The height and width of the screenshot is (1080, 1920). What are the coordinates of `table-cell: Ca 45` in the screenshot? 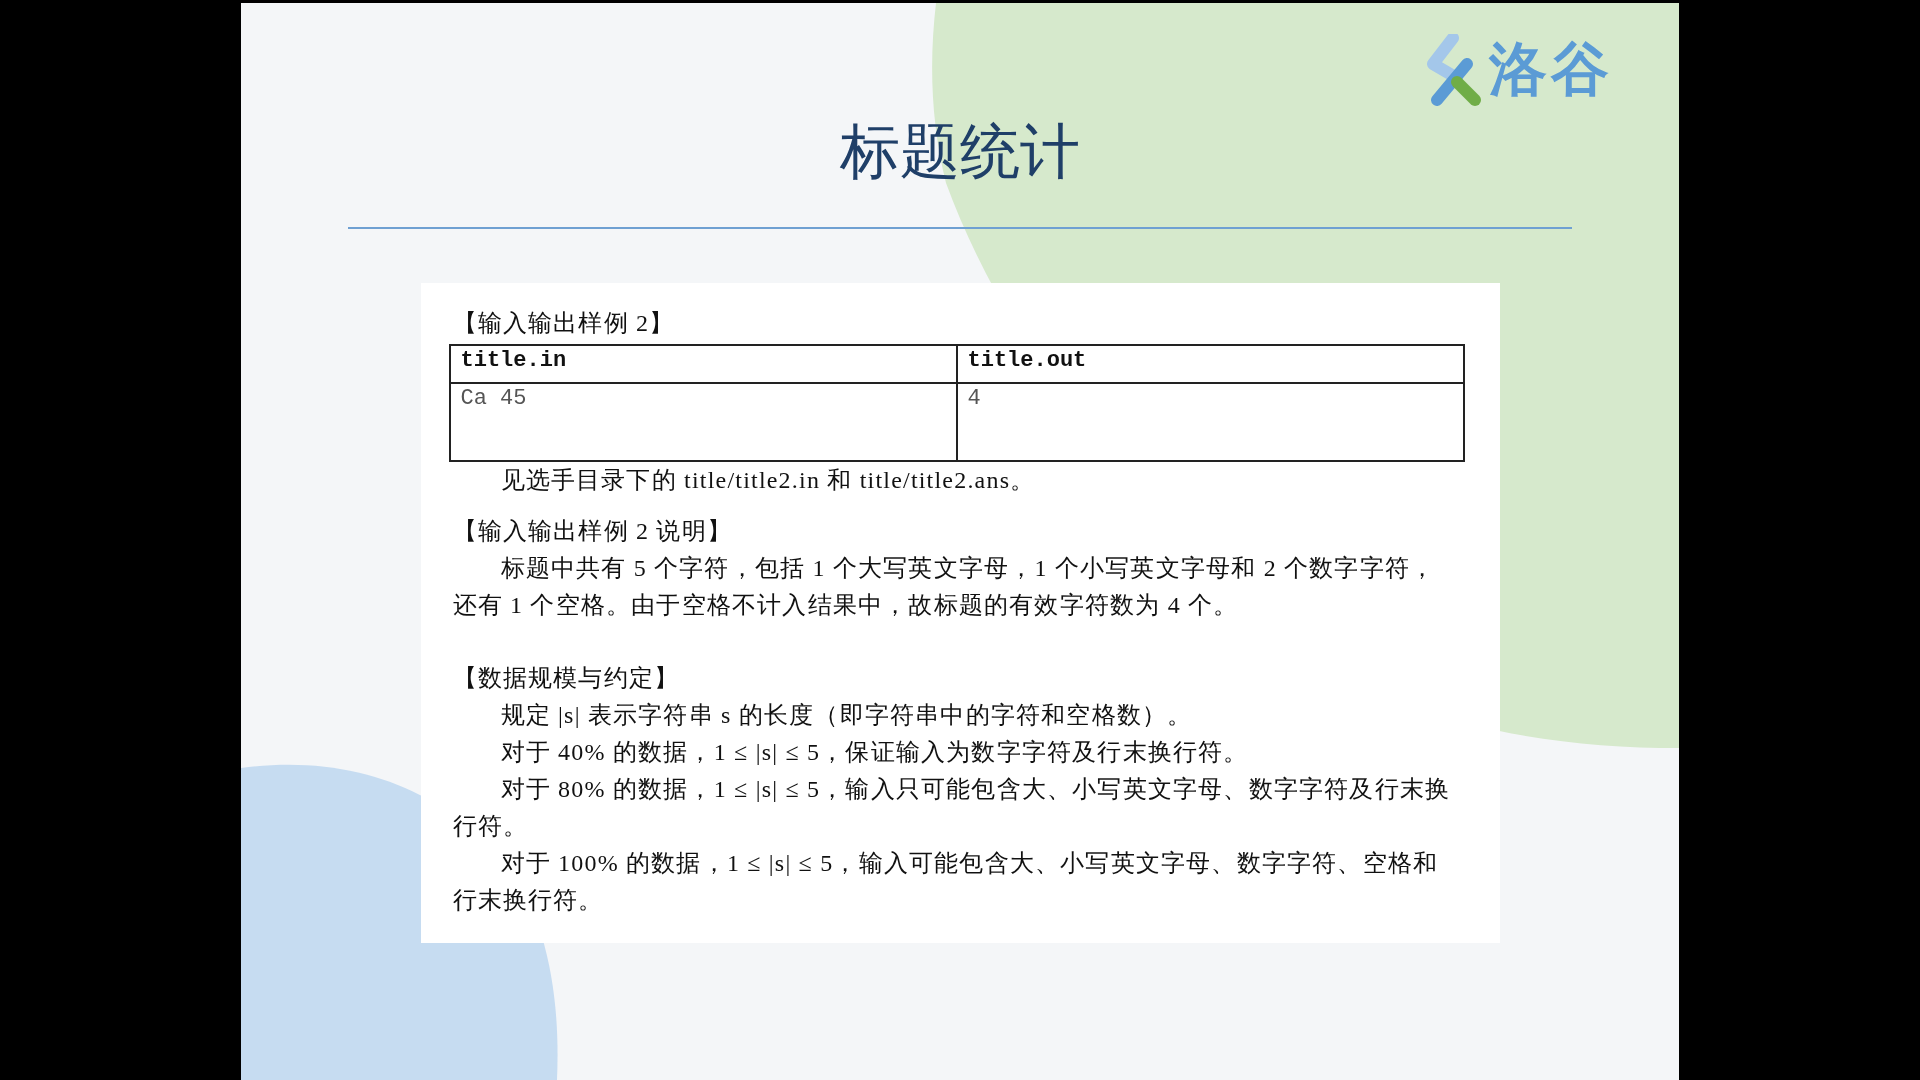 It's located at (703, 422).